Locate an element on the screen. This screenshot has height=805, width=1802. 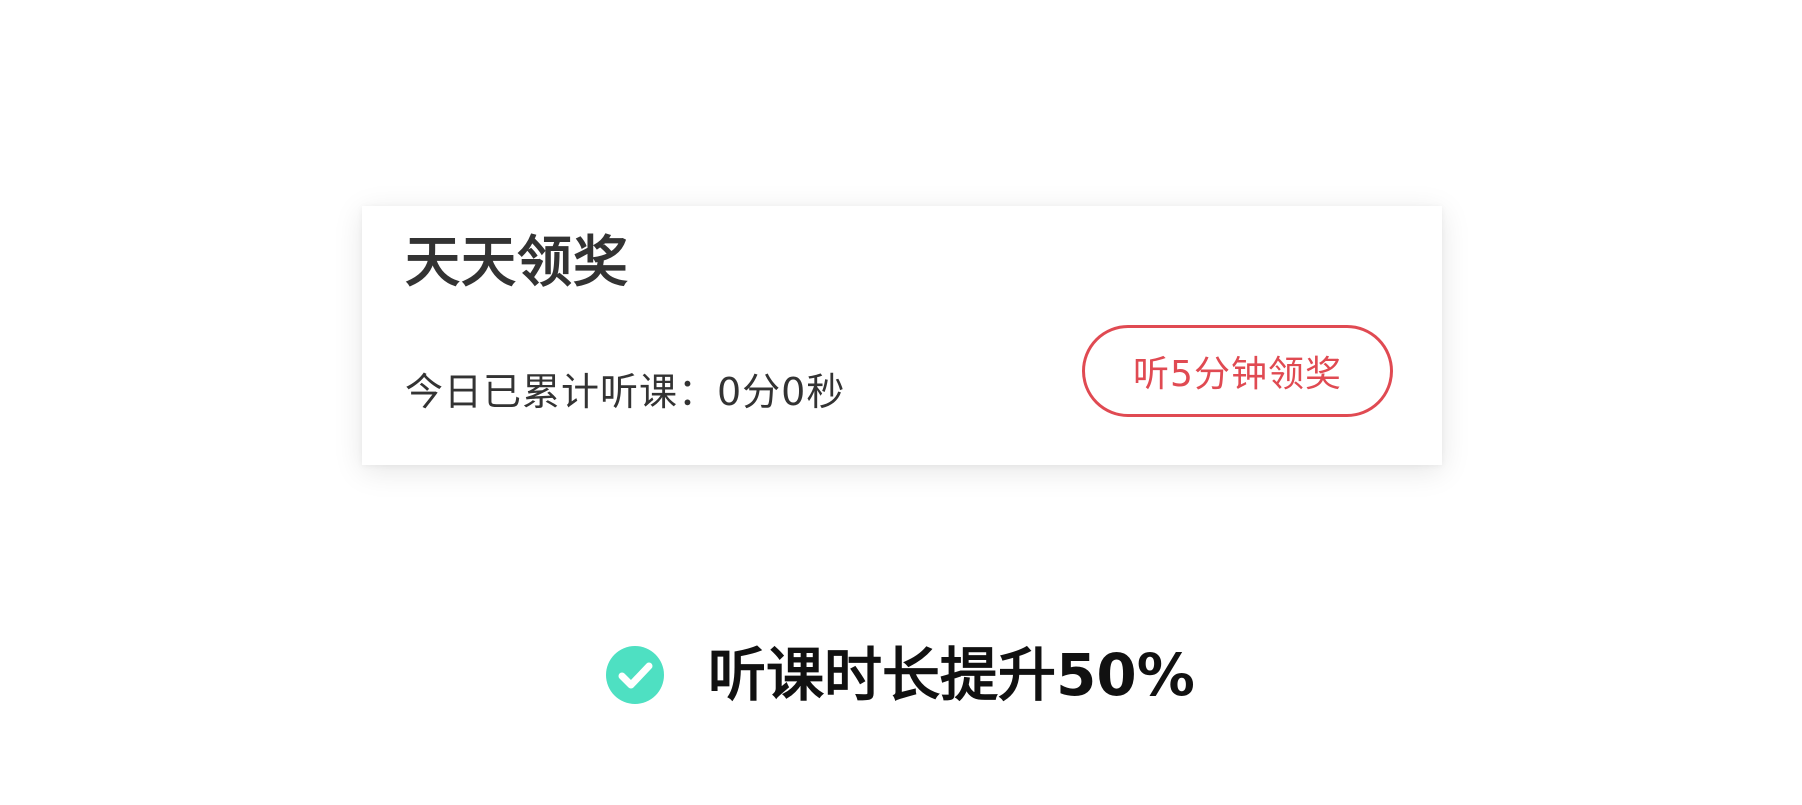
claim-reward-button: 听5分钟领奖 is located at coordinates (1237, 371).